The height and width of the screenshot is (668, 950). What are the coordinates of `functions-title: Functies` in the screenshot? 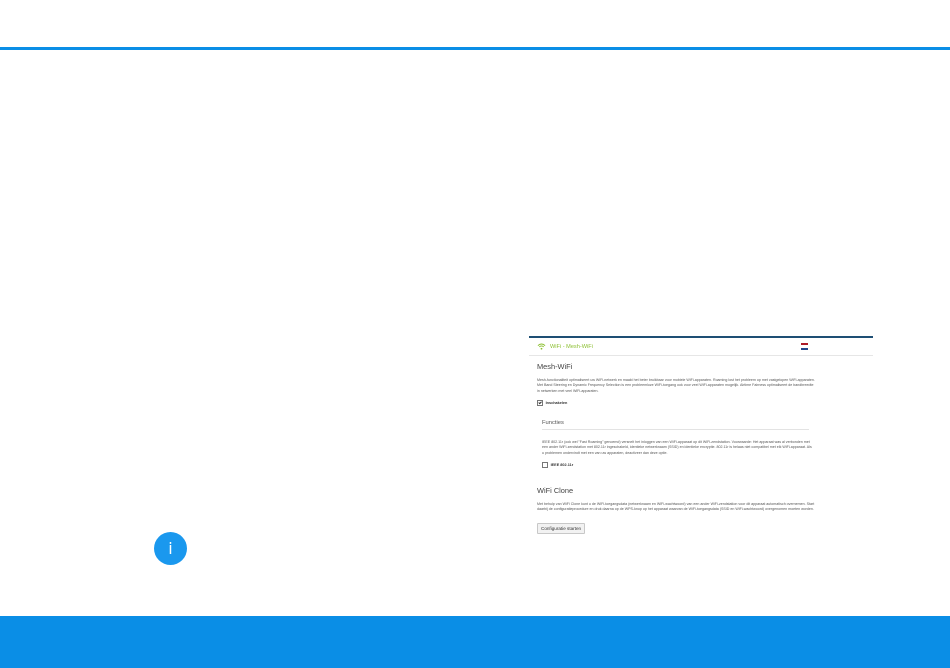 It's located at (553, 423).